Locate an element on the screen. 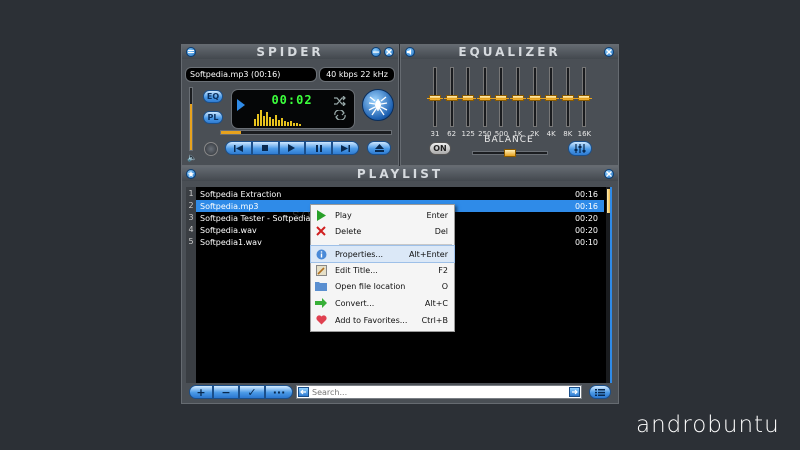 The image size is (800, 450). menu-item-properties: Properties... Alt+Enter is located at coordinates (382, 254).